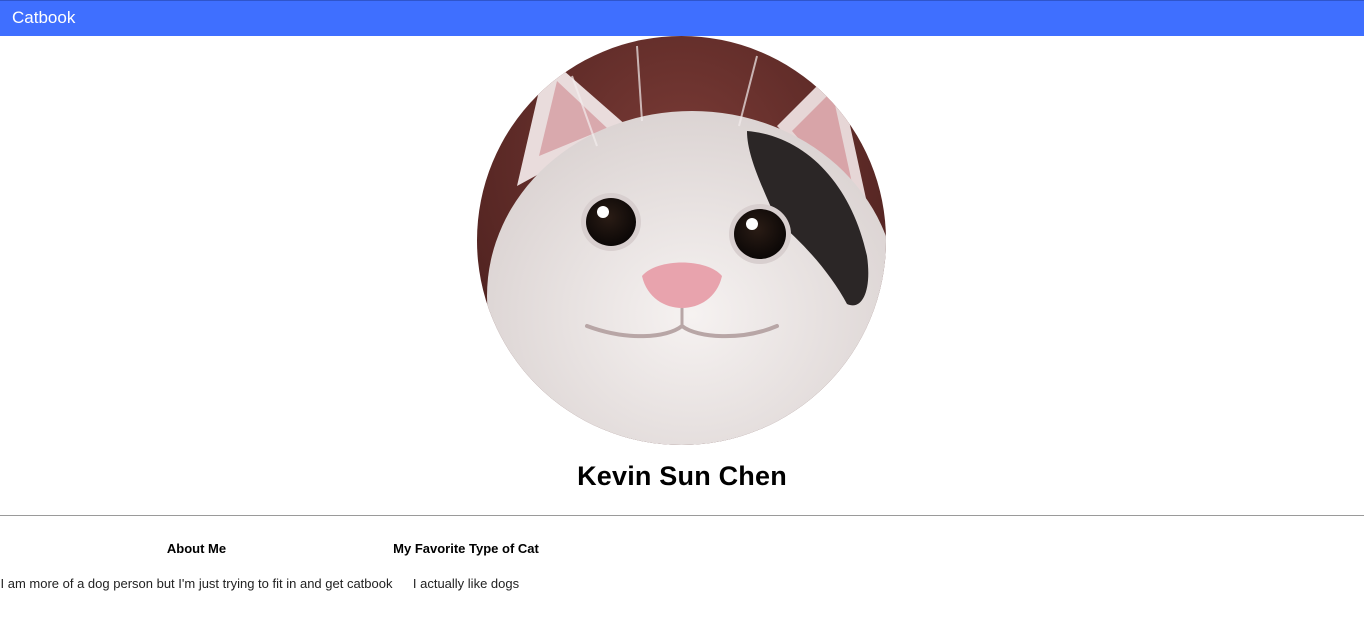 The width and height of the screenshot is (1364, 639). I want to click on profile-name: Kevin Sun Chen, so click(682, 476).